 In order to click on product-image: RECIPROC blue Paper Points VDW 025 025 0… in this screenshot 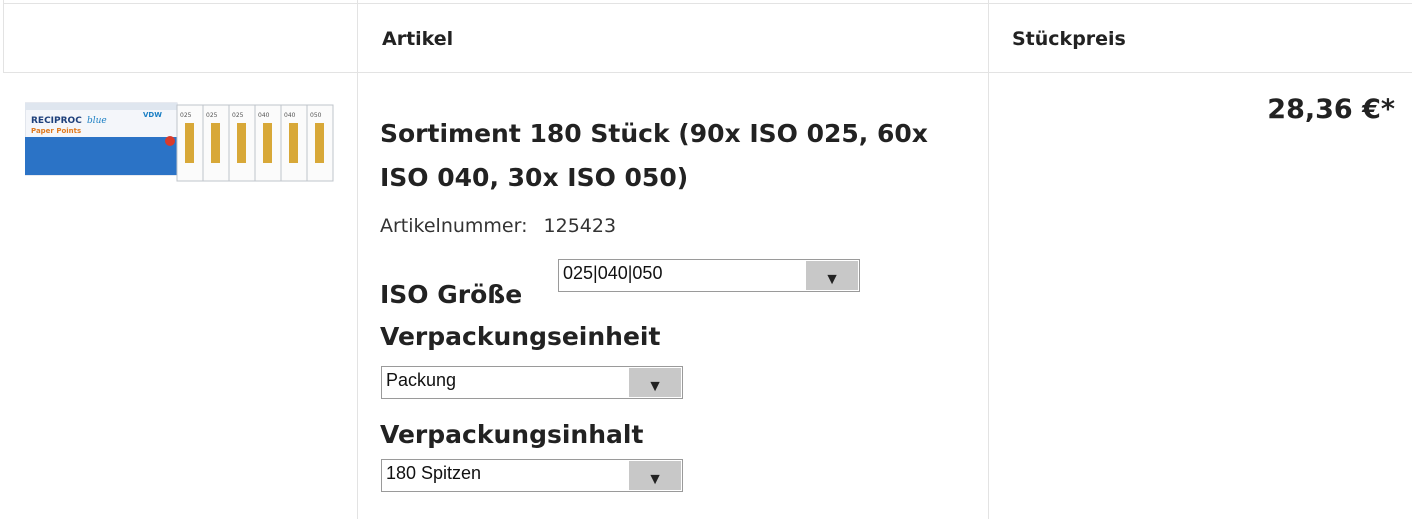, I will do `click(182, 139)`.